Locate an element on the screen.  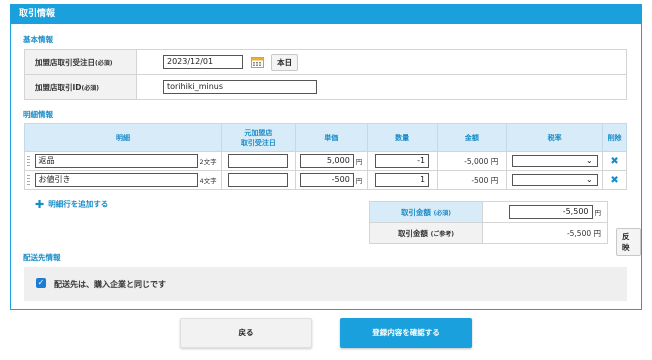
item-name-input: 返品 is located at coordinates (116, 161).